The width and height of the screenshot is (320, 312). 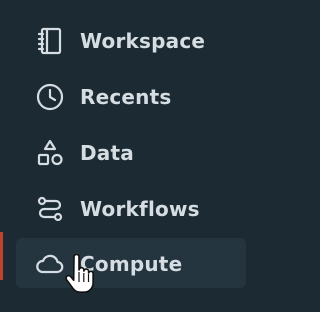 What do you see at coordinates (50, 41) in the screenshot?
I see `notebook-icon` at bounding box center [50, 41].